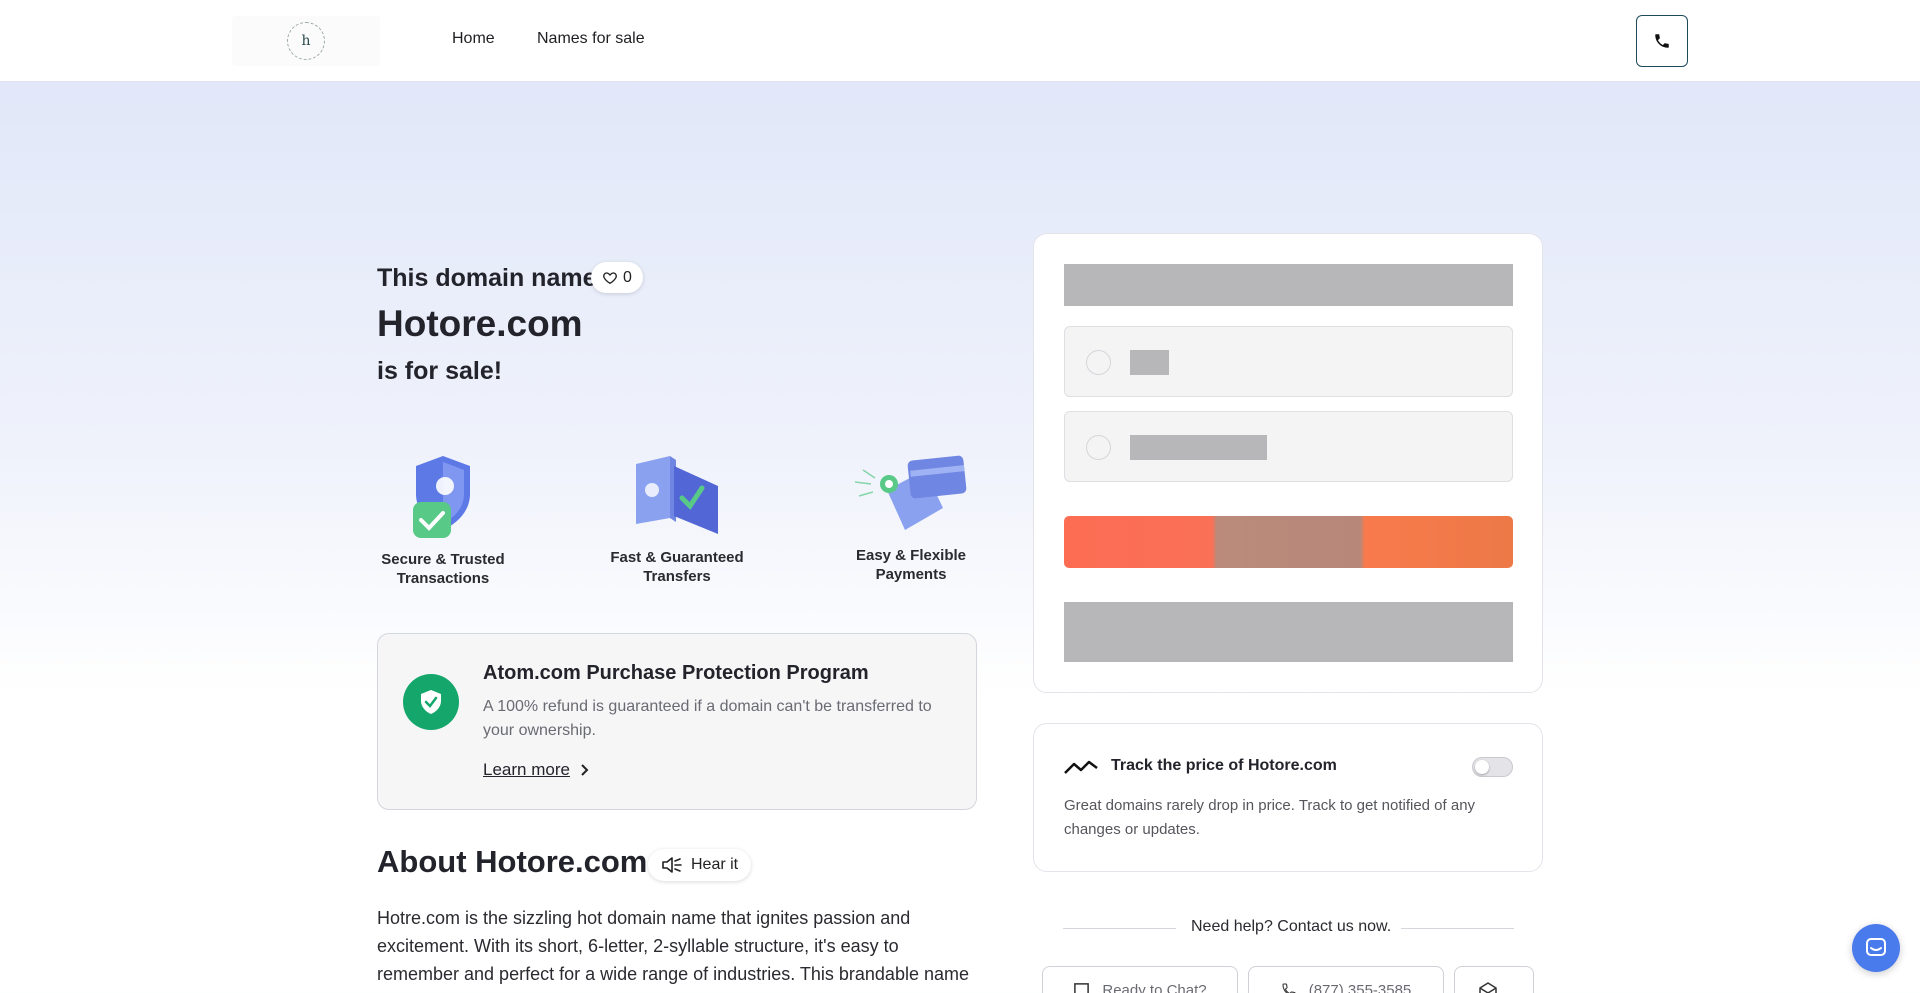 The image size is (1920, 993). I want to click on nav-names-for-sale: Names for sale, so click(591, 39).